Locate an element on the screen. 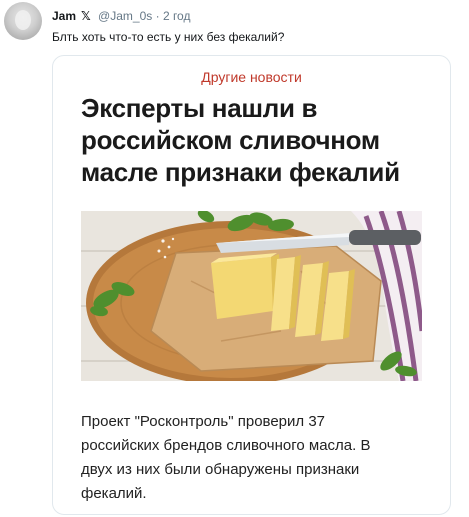  avatar is located at coordinates (23, 21).